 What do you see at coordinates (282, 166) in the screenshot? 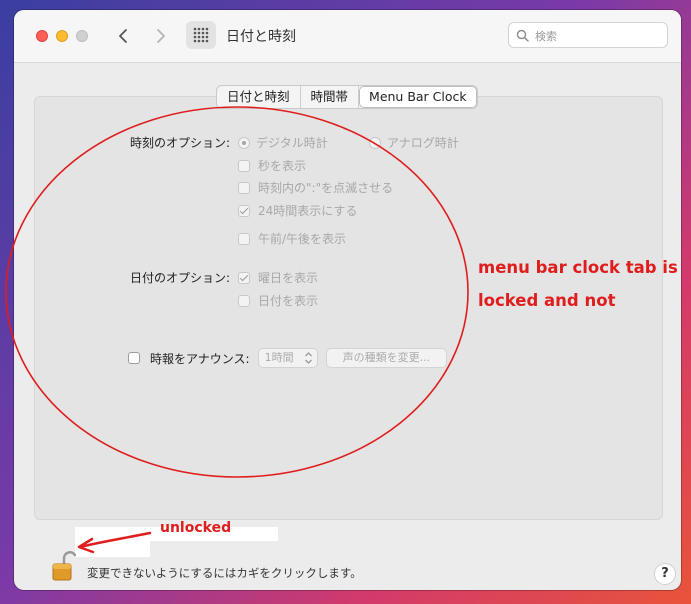
I see `show-seconds-label: 秒を表示` at bounding box center [282, 166].